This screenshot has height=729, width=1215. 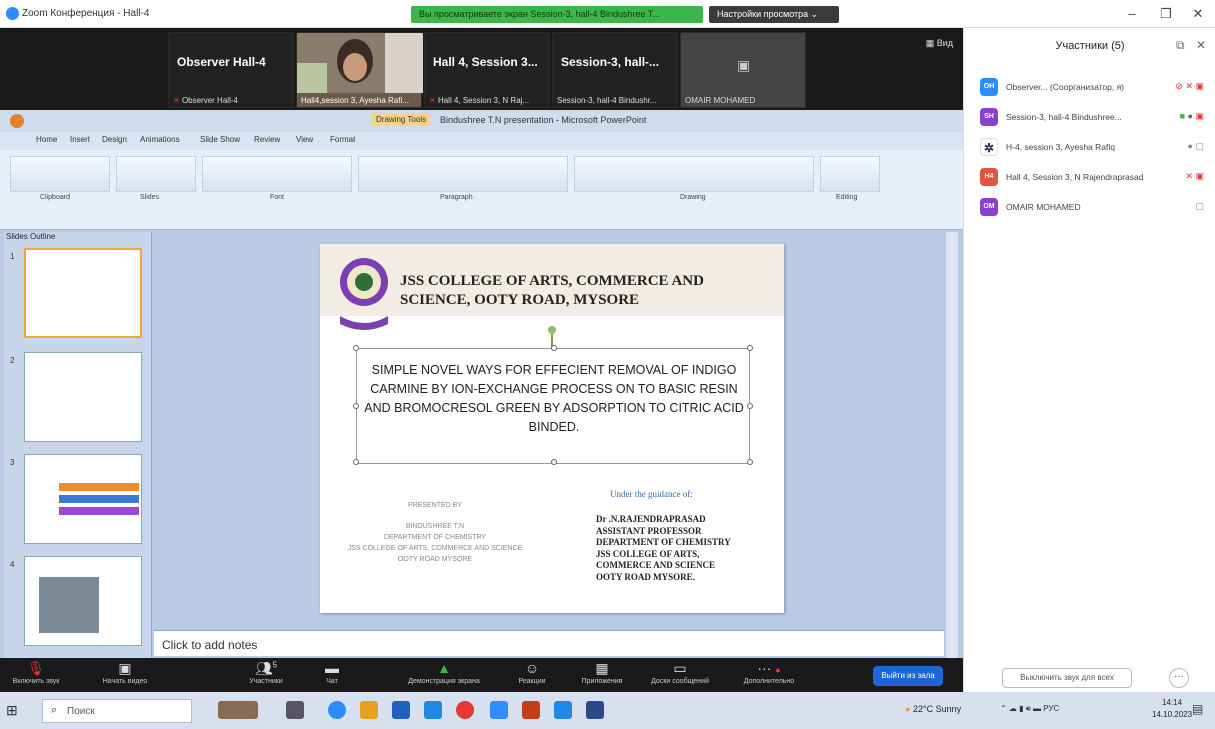 I want to click on task-view-icon, so click(x=295, y=710).